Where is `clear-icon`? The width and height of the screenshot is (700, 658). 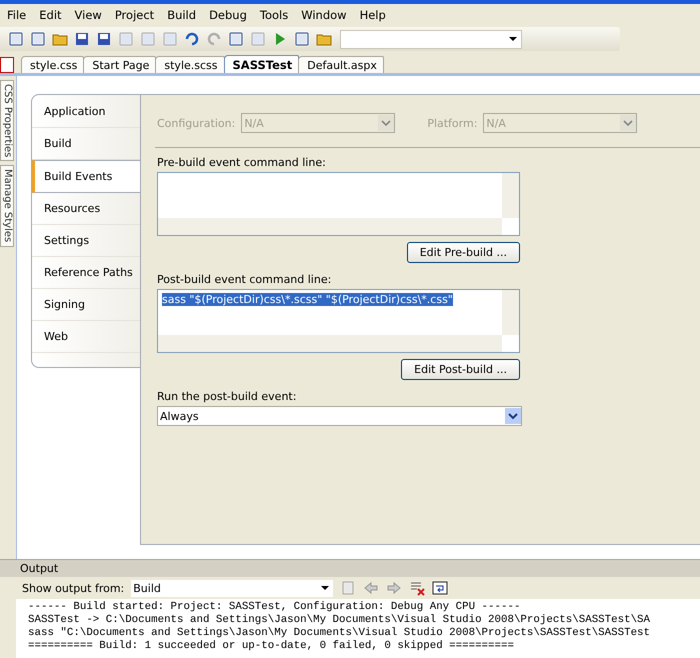 clear-icon is located at coordinates (417, 588).